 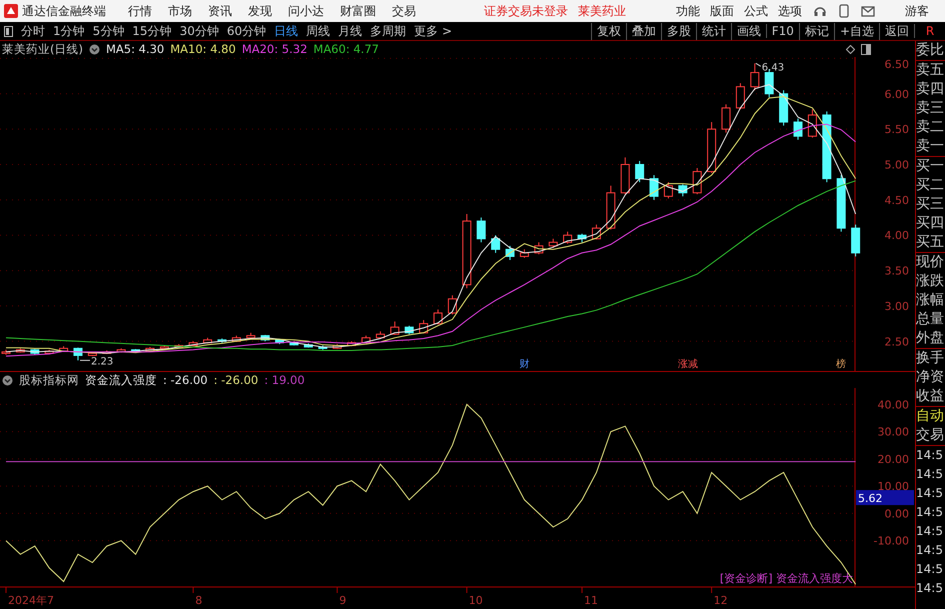 I want to click on annotation: 2.23, so click(x=102, y=362).